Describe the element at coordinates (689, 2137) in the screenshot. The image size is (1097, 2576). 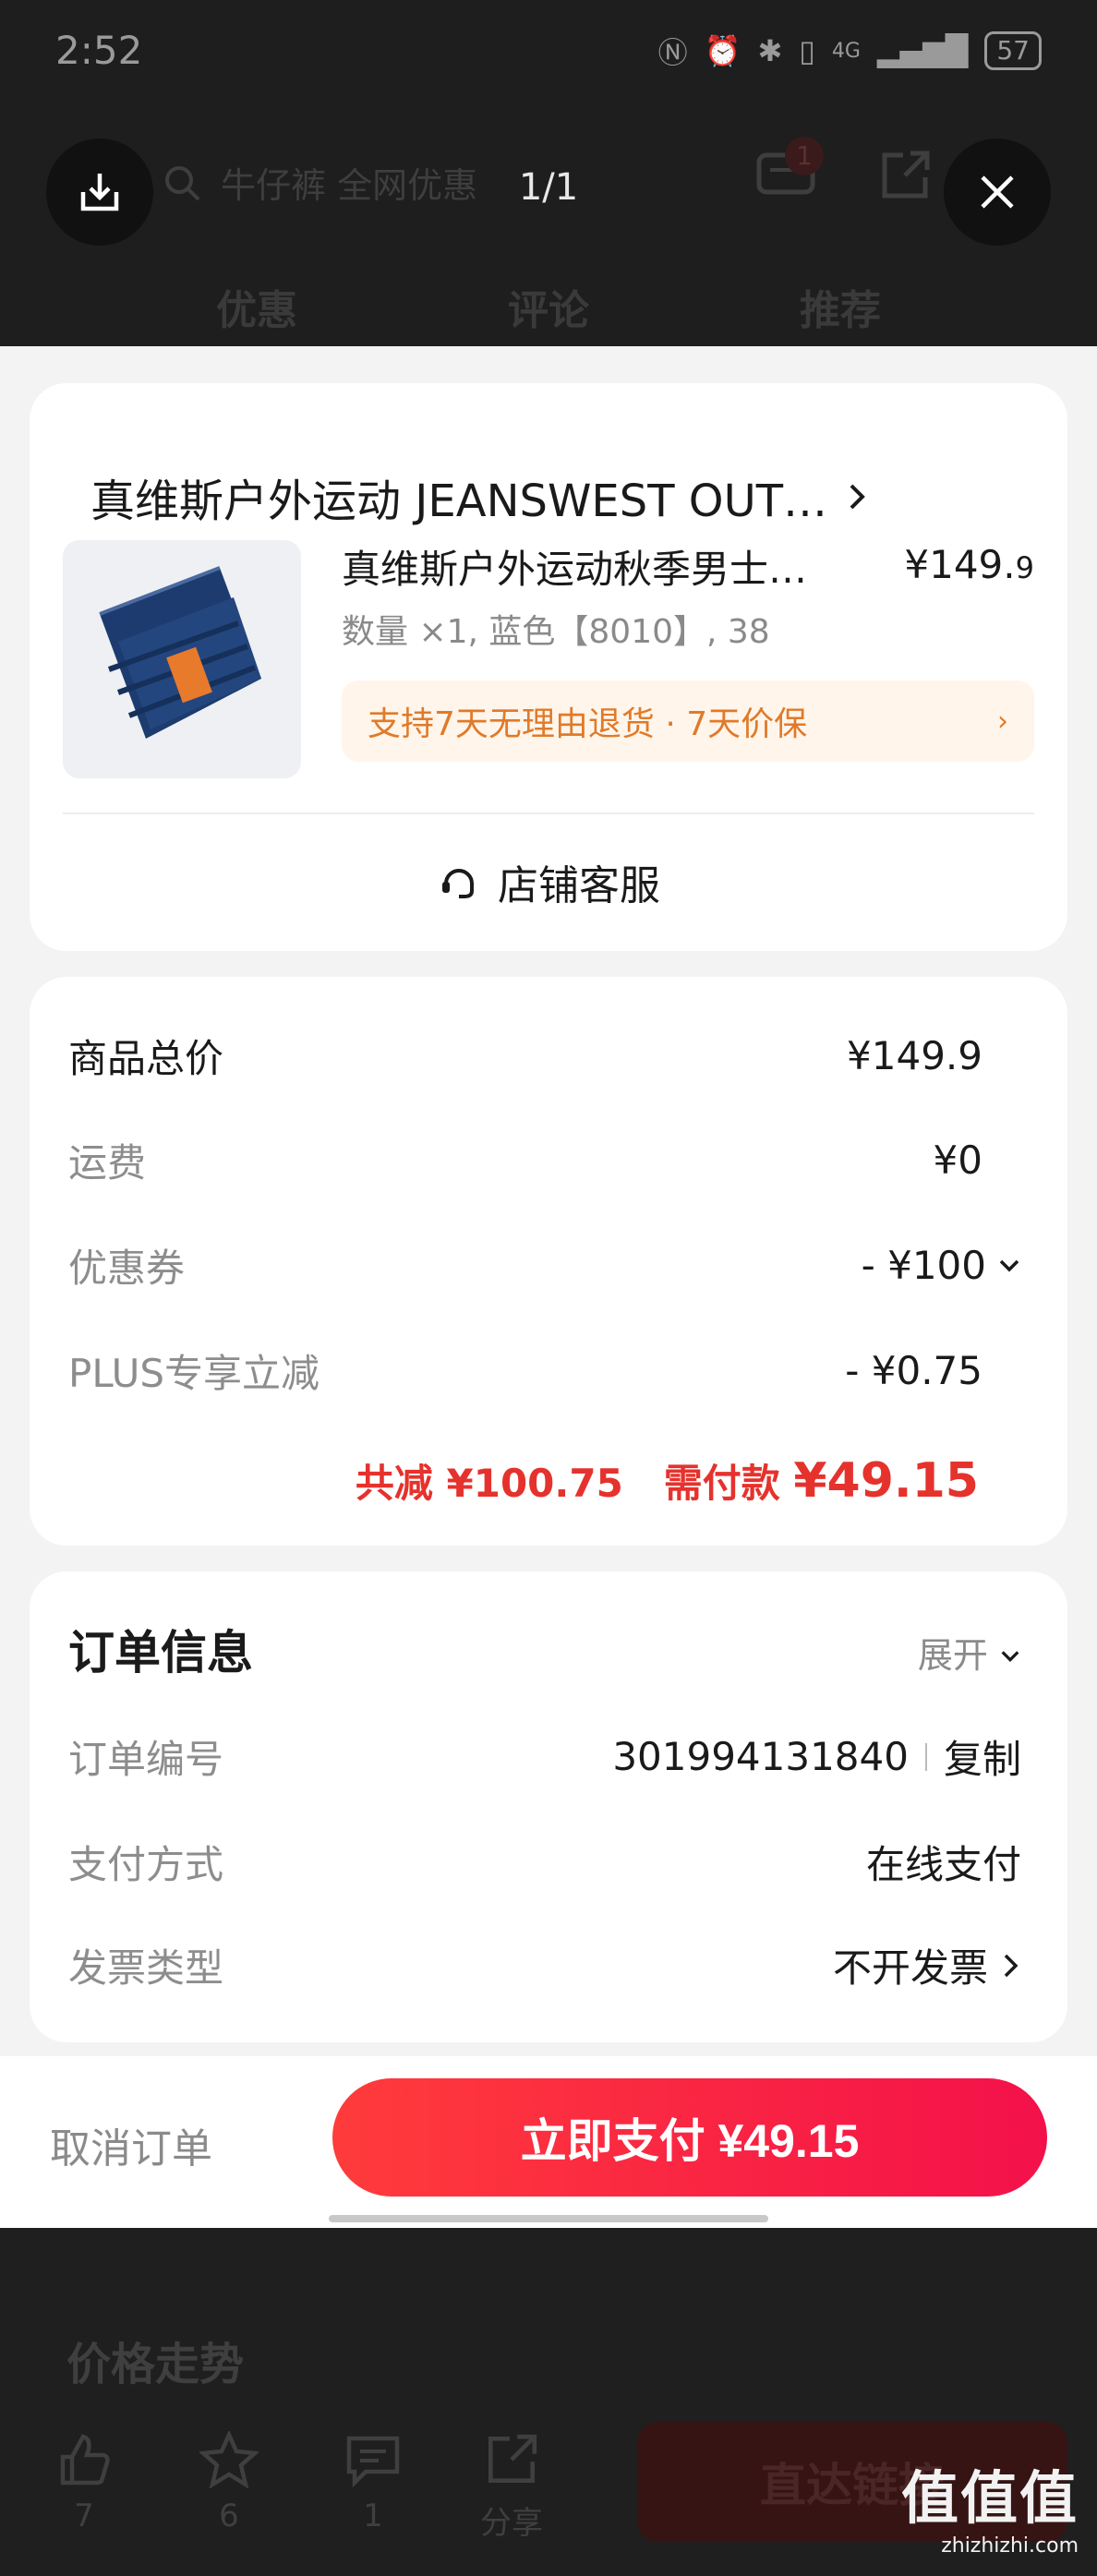
I see `pay-now-button: 立即支付 ¥49.15` at that location.